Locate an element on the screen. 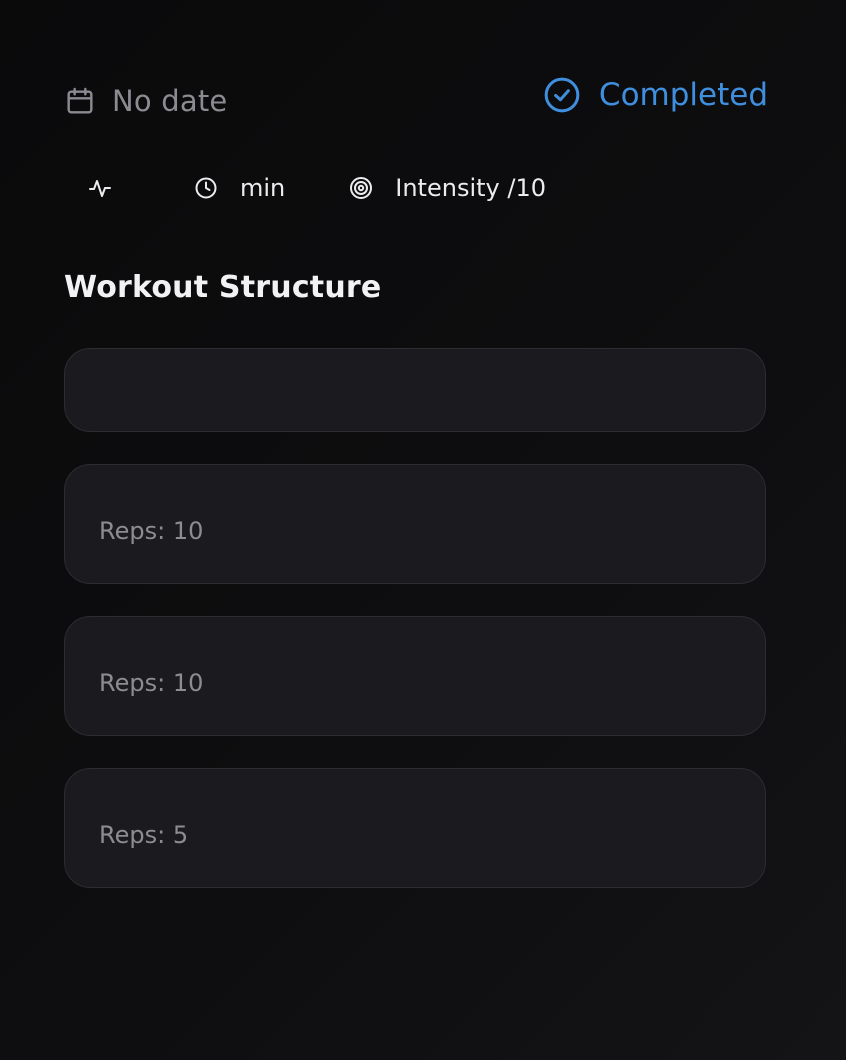 This screenshot has height=1060, width=846. metric-activity is located at coordinates (111, 188).